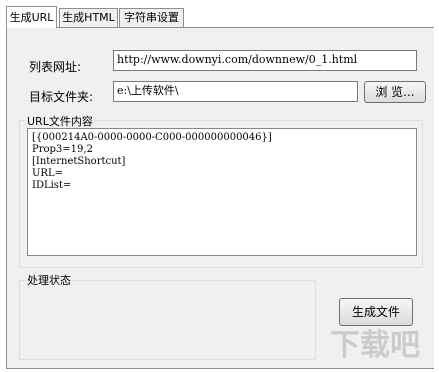  What do you see at coordinates (61, 97) in the screenshot?
I see `target-folder-label: 目标文件夹:` at bounding box center [61, 97].